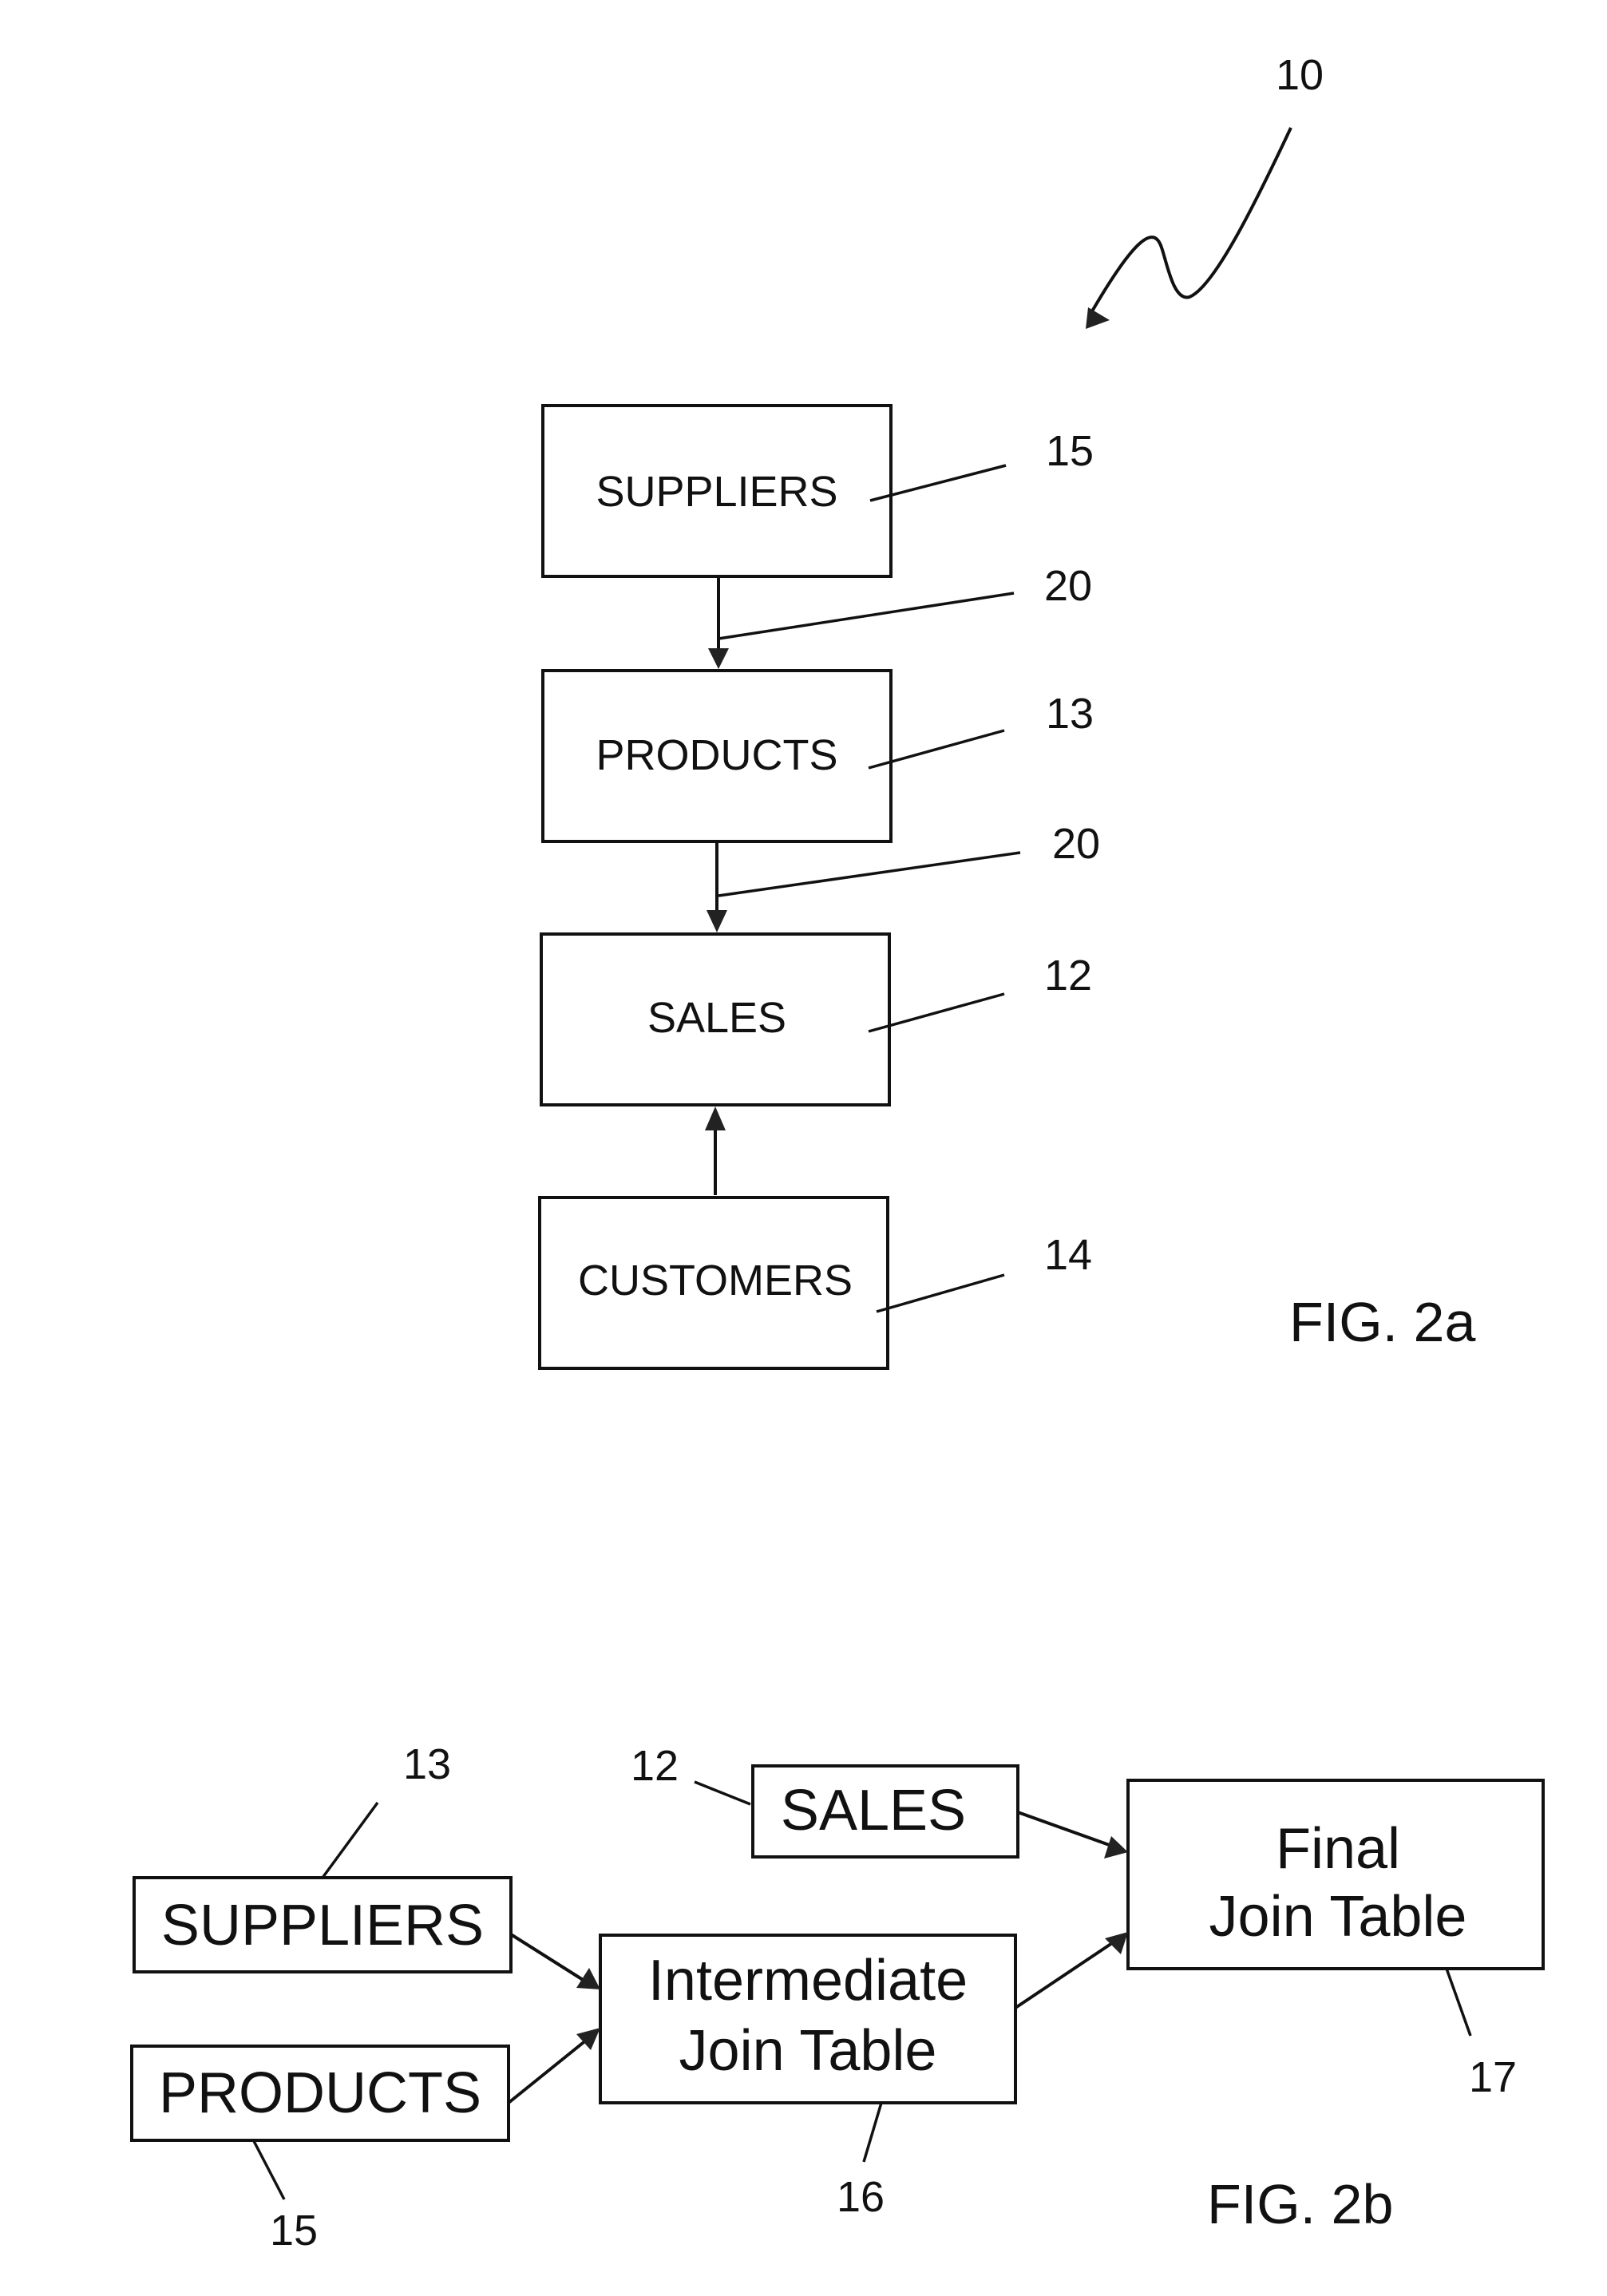 The height and width of the screenshot is (2296, 1607). What do you see at coordinates (350, 1840) in the screenshot?
I see `leader-line-13-2b` at bounding box center [350, 1840].